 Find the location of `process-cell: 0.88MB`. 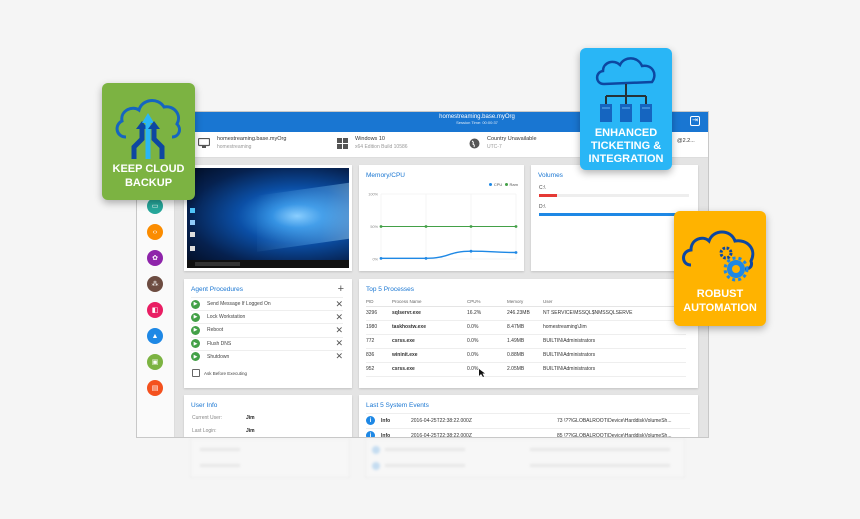

process-cell: 0.88MB is located at coordinates (525, 355).